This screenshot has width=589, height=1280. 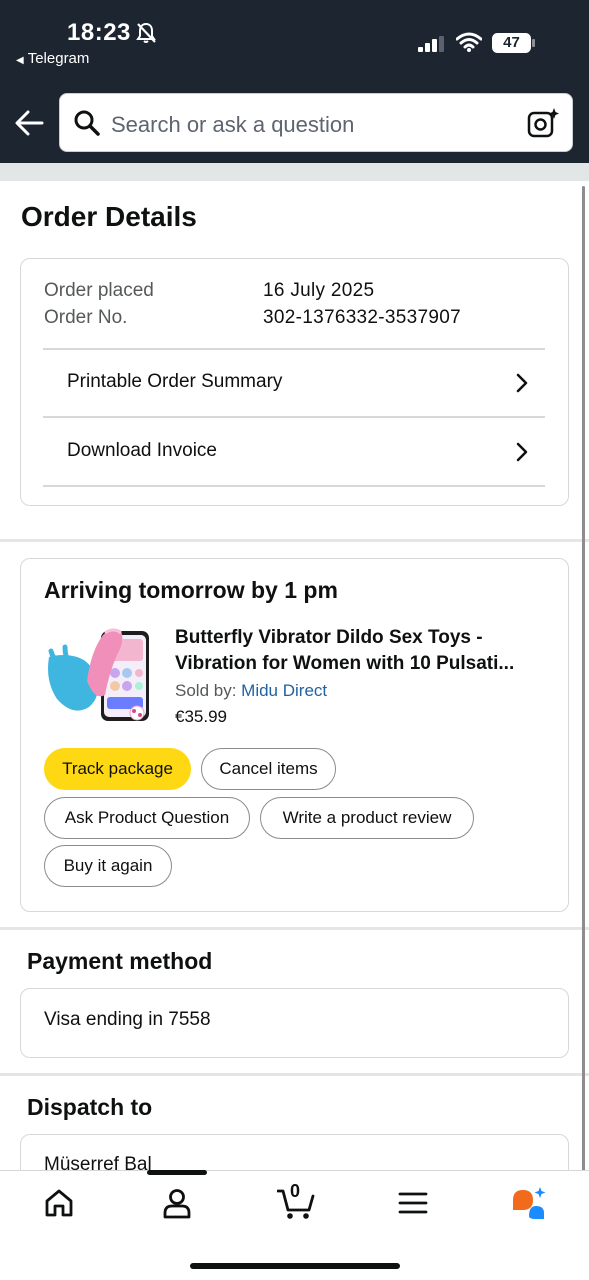 I want to click on search-input: Search or ask a question, so click(x=232, y=125).